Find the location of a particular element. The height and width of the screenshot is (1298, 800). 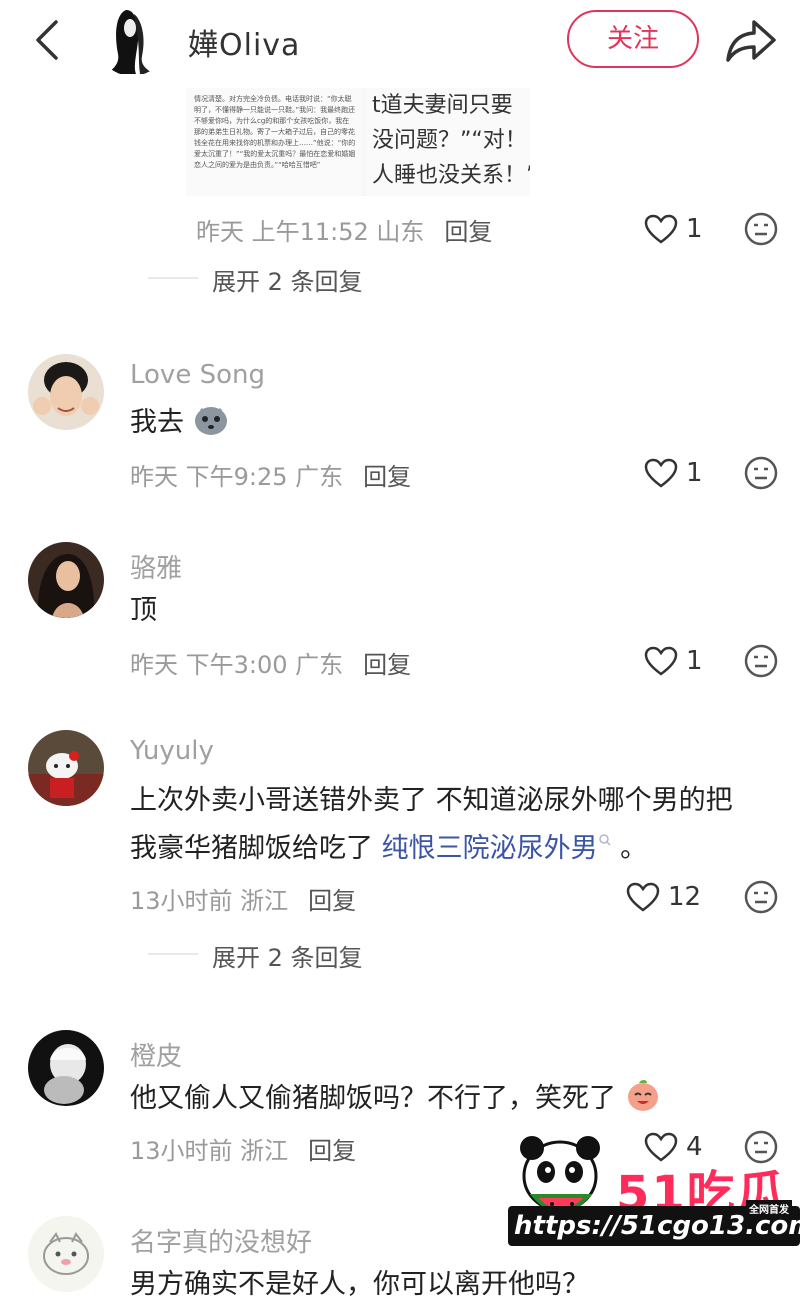

post-image-line: 没问题？”“对！ is located at coordinates (449, 140).